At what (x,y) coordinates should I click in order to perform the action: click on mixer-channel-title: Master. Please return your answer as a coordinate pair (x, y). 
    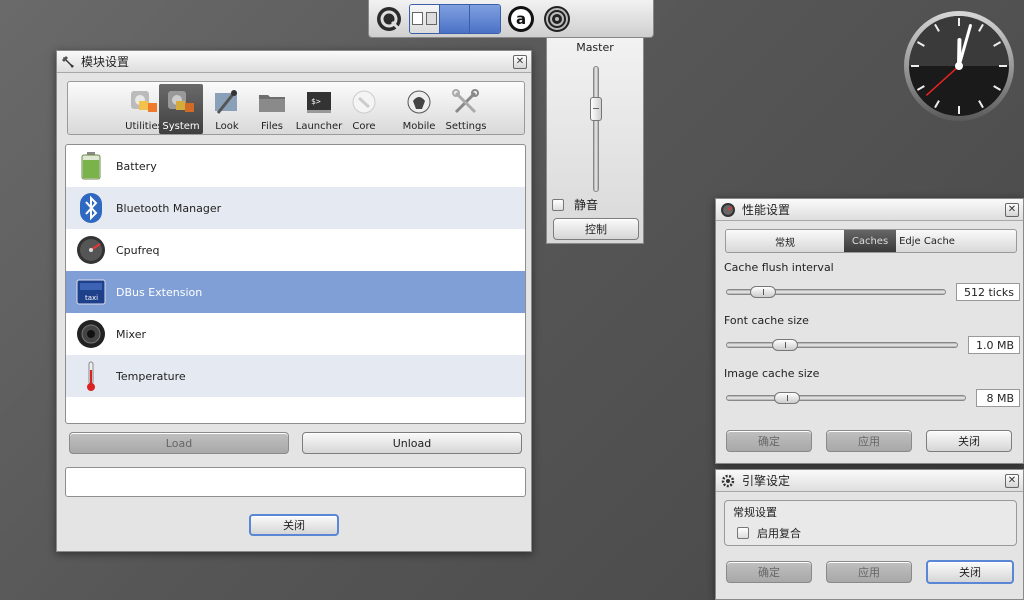
    Looking at the image, I should click on (595, 47).